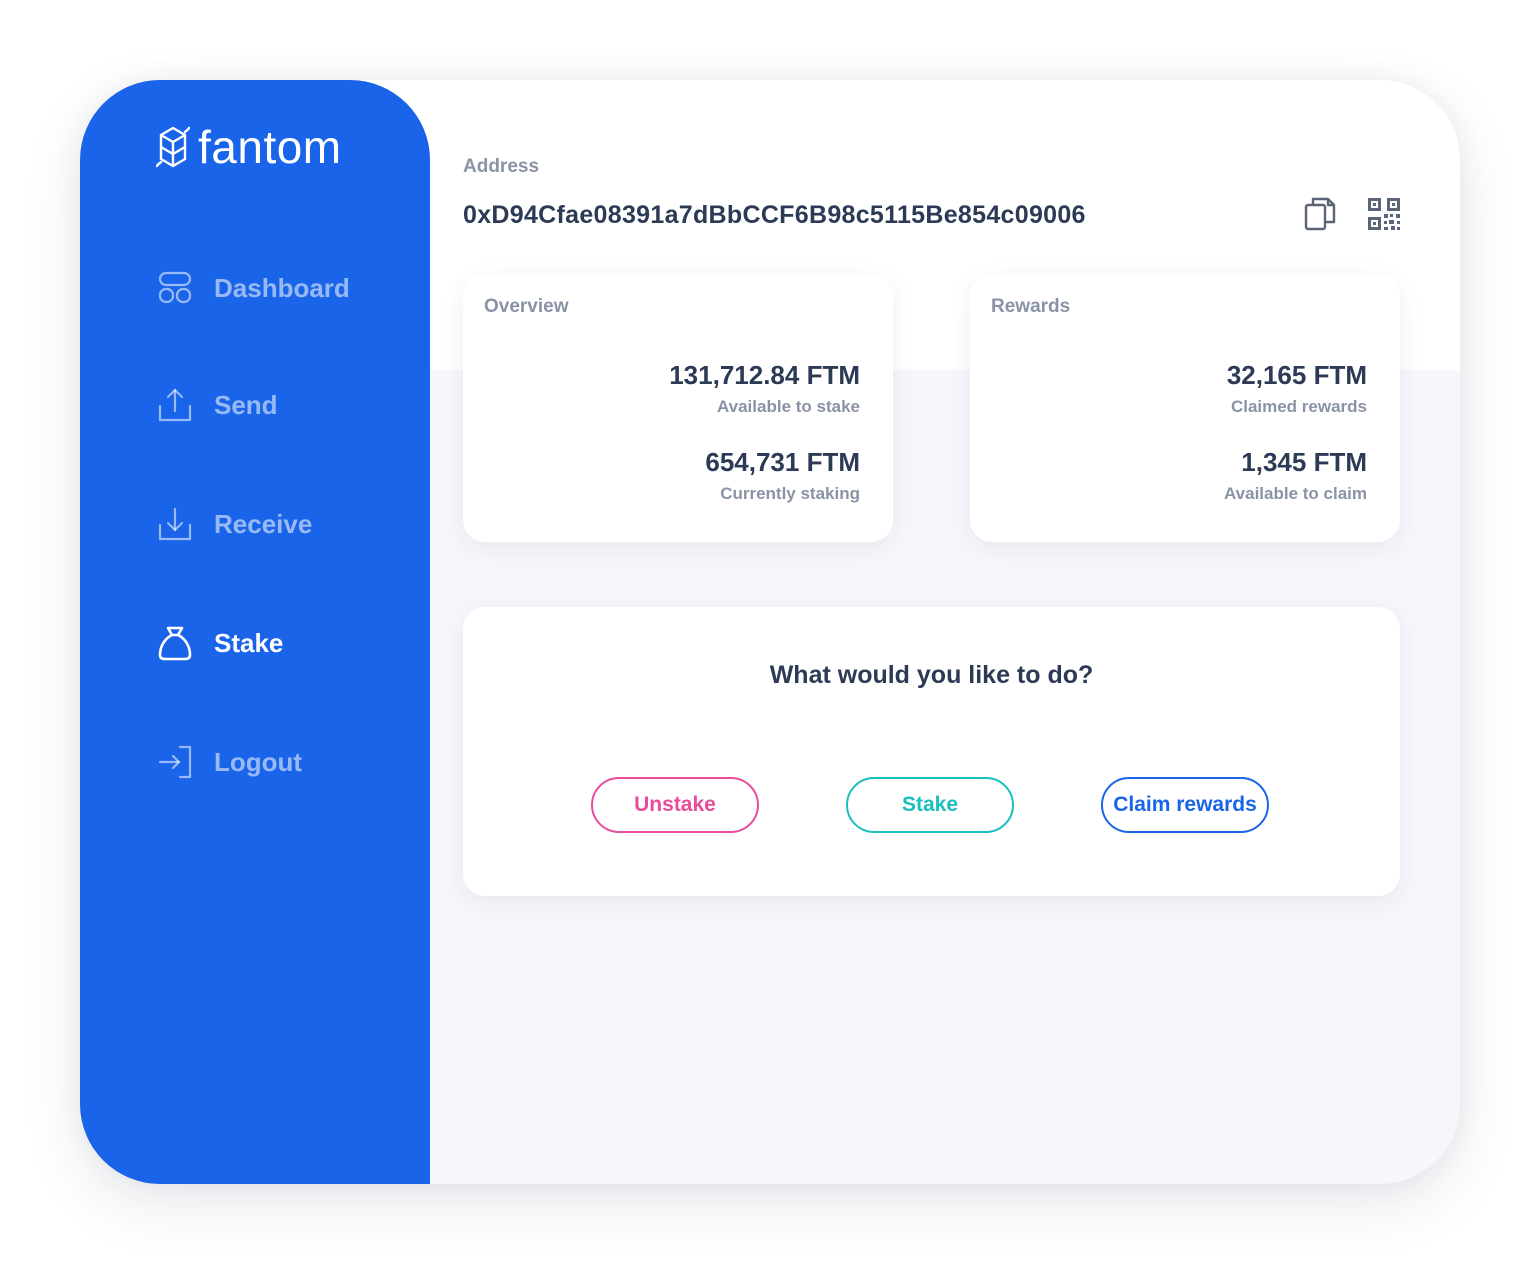 Image resolution: width=1540 pixels, height=1264 pixels. What do you see at coordinates (249, 642) in the screenshot?
I see `sidebar-item-label: Stake` at bounding box center [249, 642].